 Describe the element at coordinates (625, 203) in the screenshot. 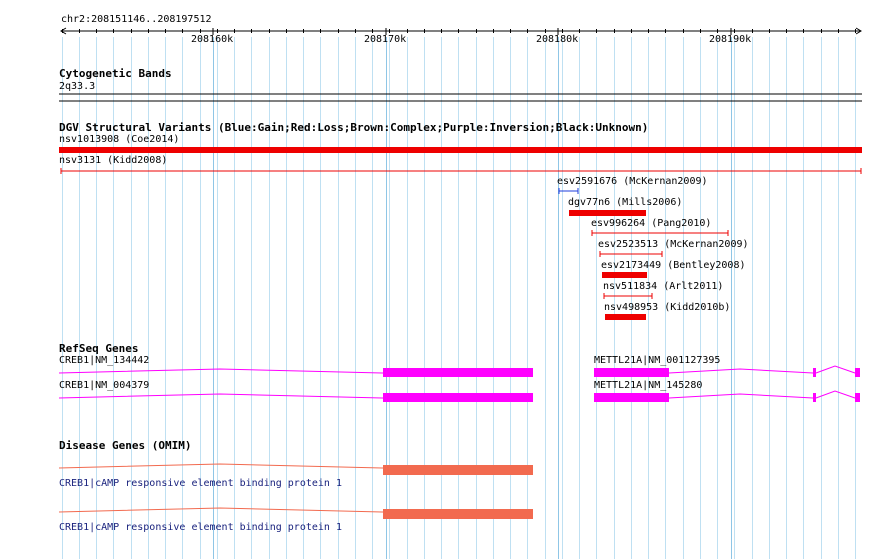

I see `variant-label: dgv77n6 (Mills2006)` at that location.